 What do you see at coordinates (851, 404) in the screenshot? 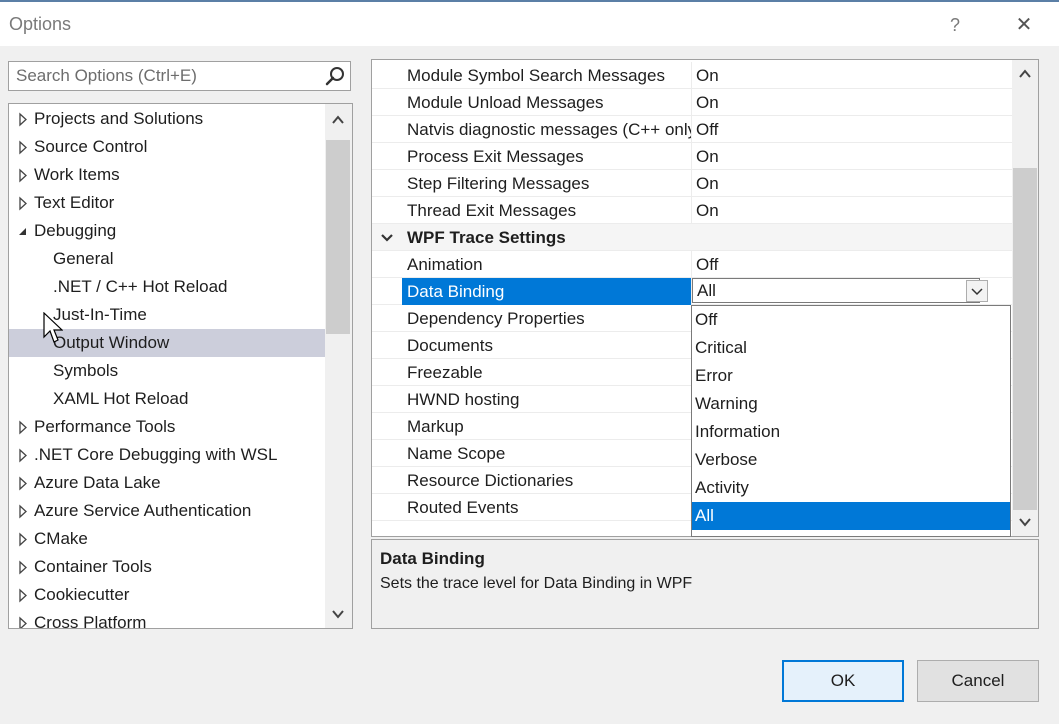
I see `dropdown-option-warning: Warning` at bounding box center [851, 404].